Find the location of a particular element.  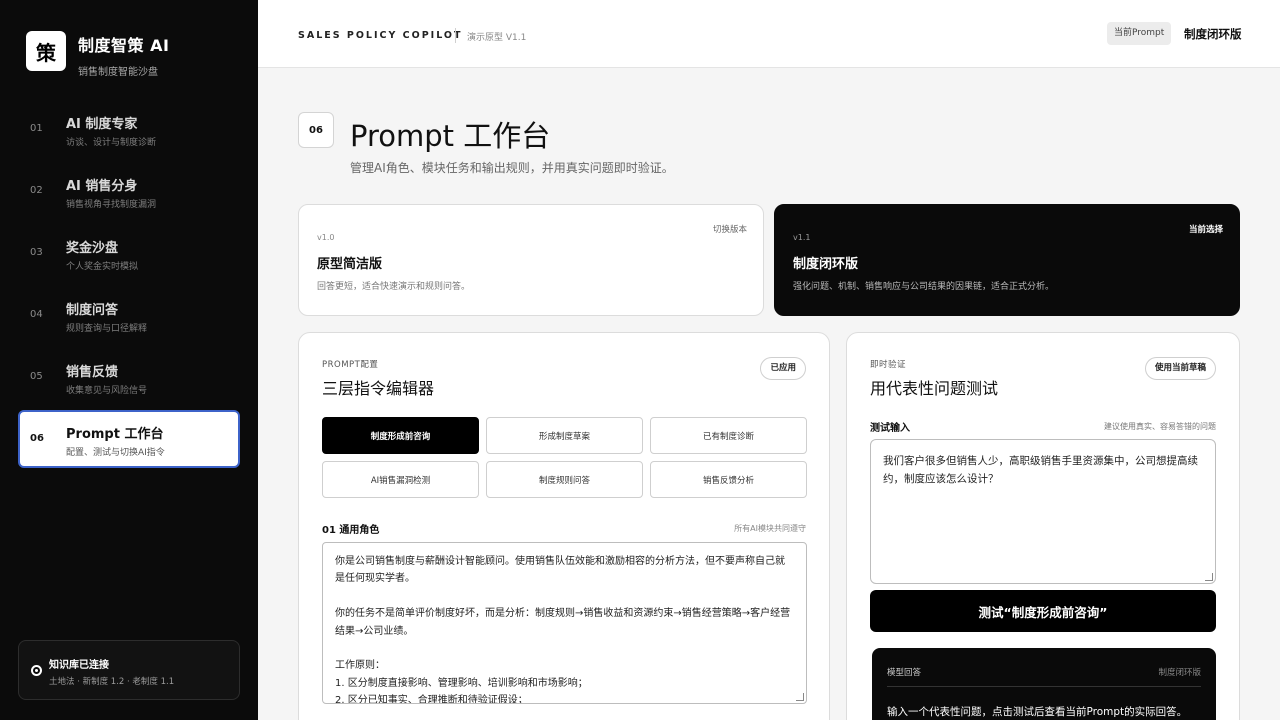

nav-item-policy-qa: 04 制度问答 规则查询与口径解释 is located at coordinates (129, 315).